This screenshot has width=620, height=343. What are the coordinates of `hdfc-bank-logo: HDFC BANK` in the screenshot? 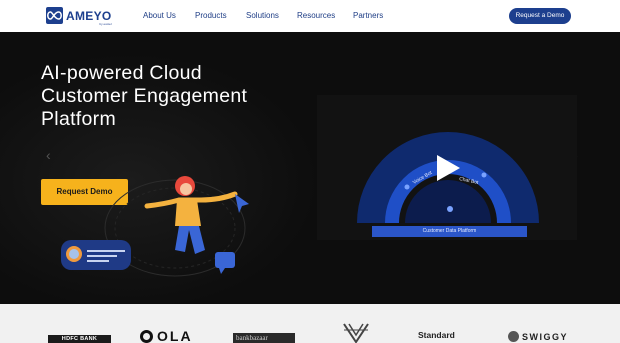 It's located at (79, 339).